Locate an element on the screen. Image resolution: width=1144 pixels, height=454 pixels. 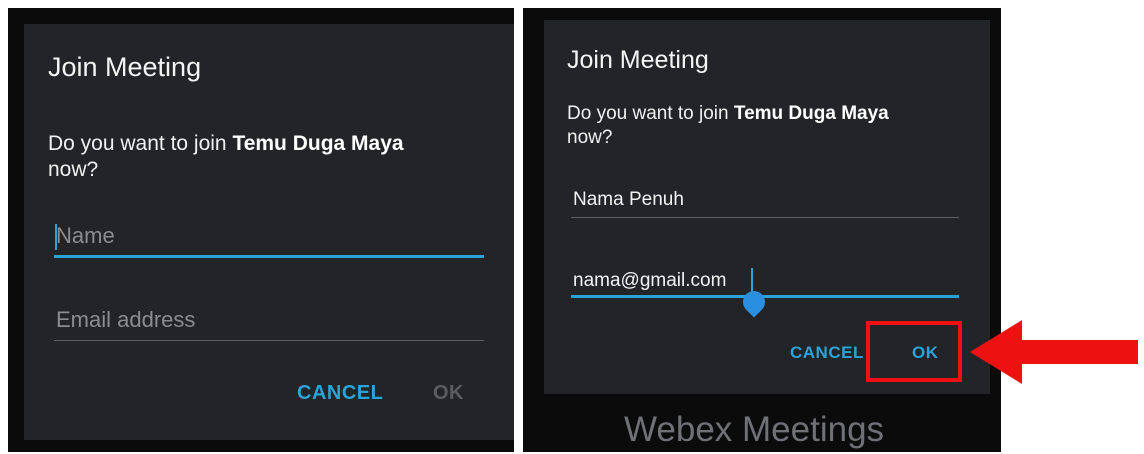
email-placeholder: Email address is located at coordinates (126, 319).